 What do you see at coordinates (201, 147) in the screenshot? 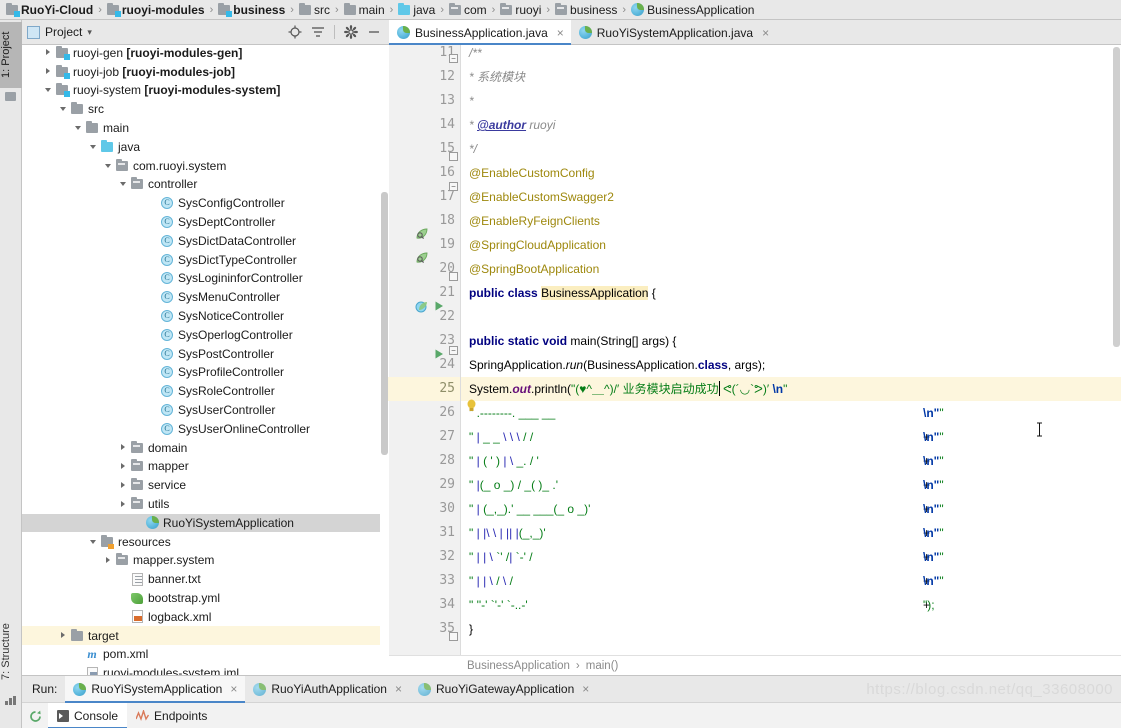
I see `tree-row: java` at bounding box center [201, 147].